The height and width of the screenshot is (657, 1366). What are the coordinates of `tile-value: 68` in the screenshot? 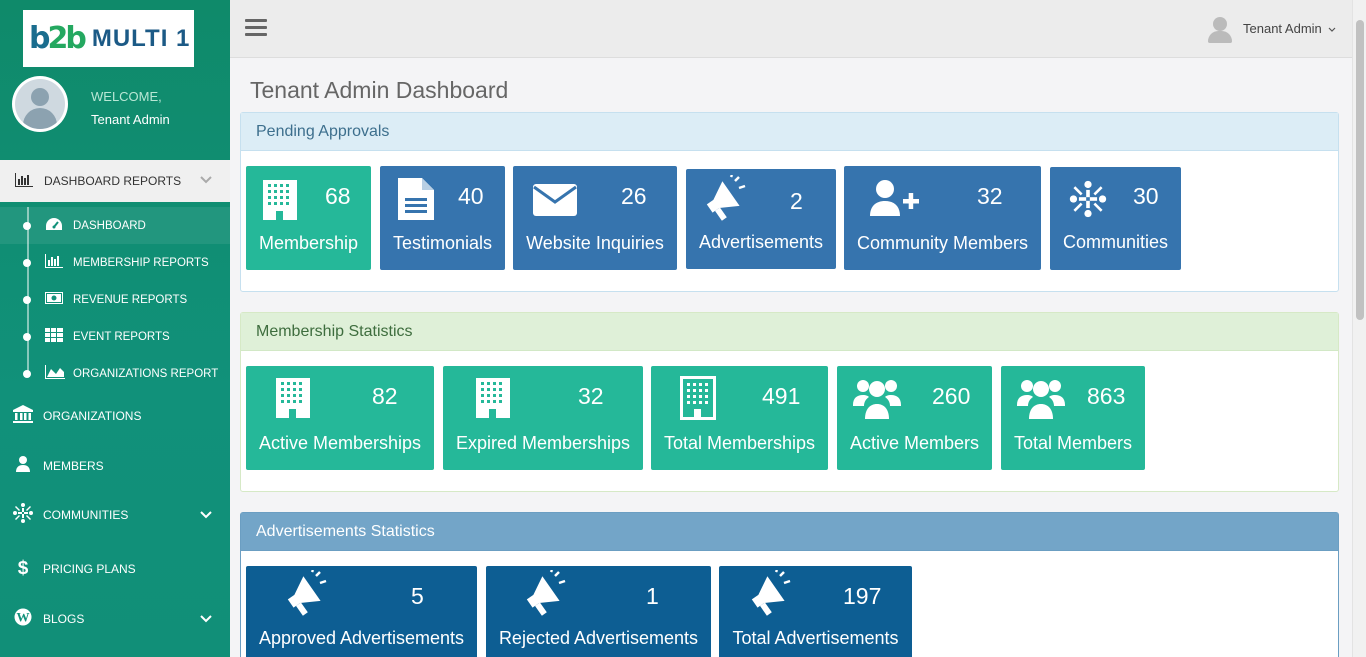 It's located at (338, 196).